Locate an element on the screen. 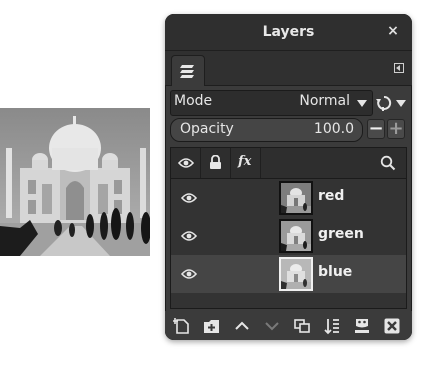 The height and width of the screenshot is (365, 427). layer-list-header: fx is located at coordinates (288, 163).